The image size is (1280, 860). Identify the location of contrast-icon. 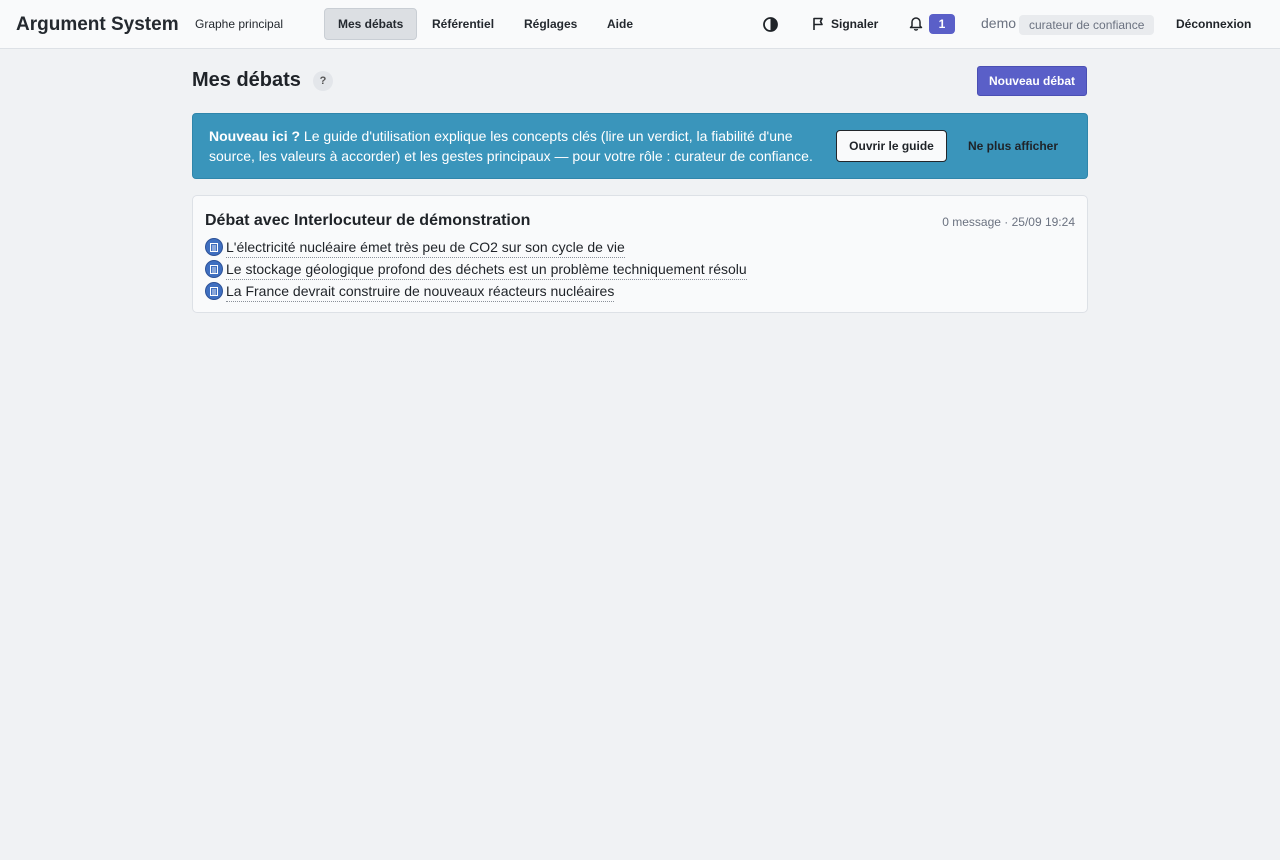
(770, 24).